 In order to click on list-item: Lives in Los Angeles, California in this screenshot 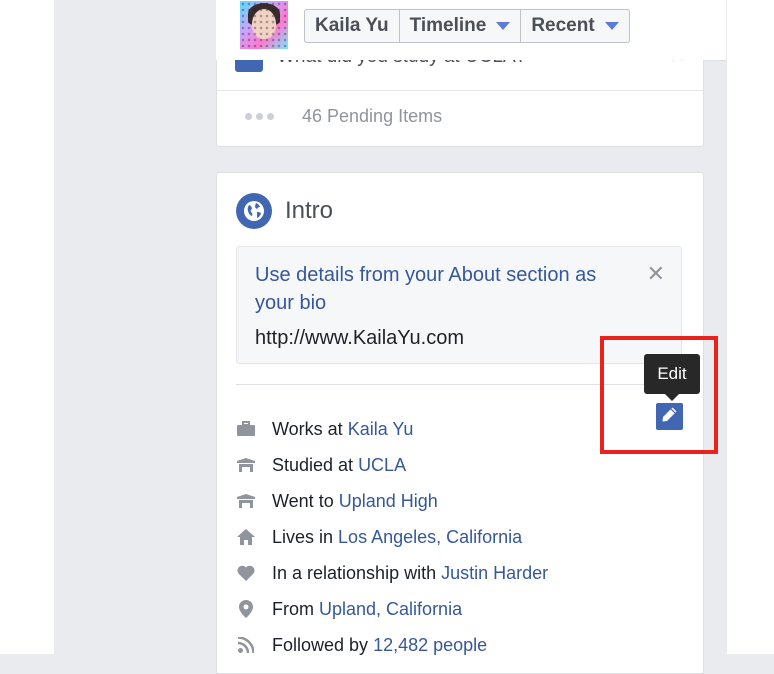, I will do `click(459, 537)`.